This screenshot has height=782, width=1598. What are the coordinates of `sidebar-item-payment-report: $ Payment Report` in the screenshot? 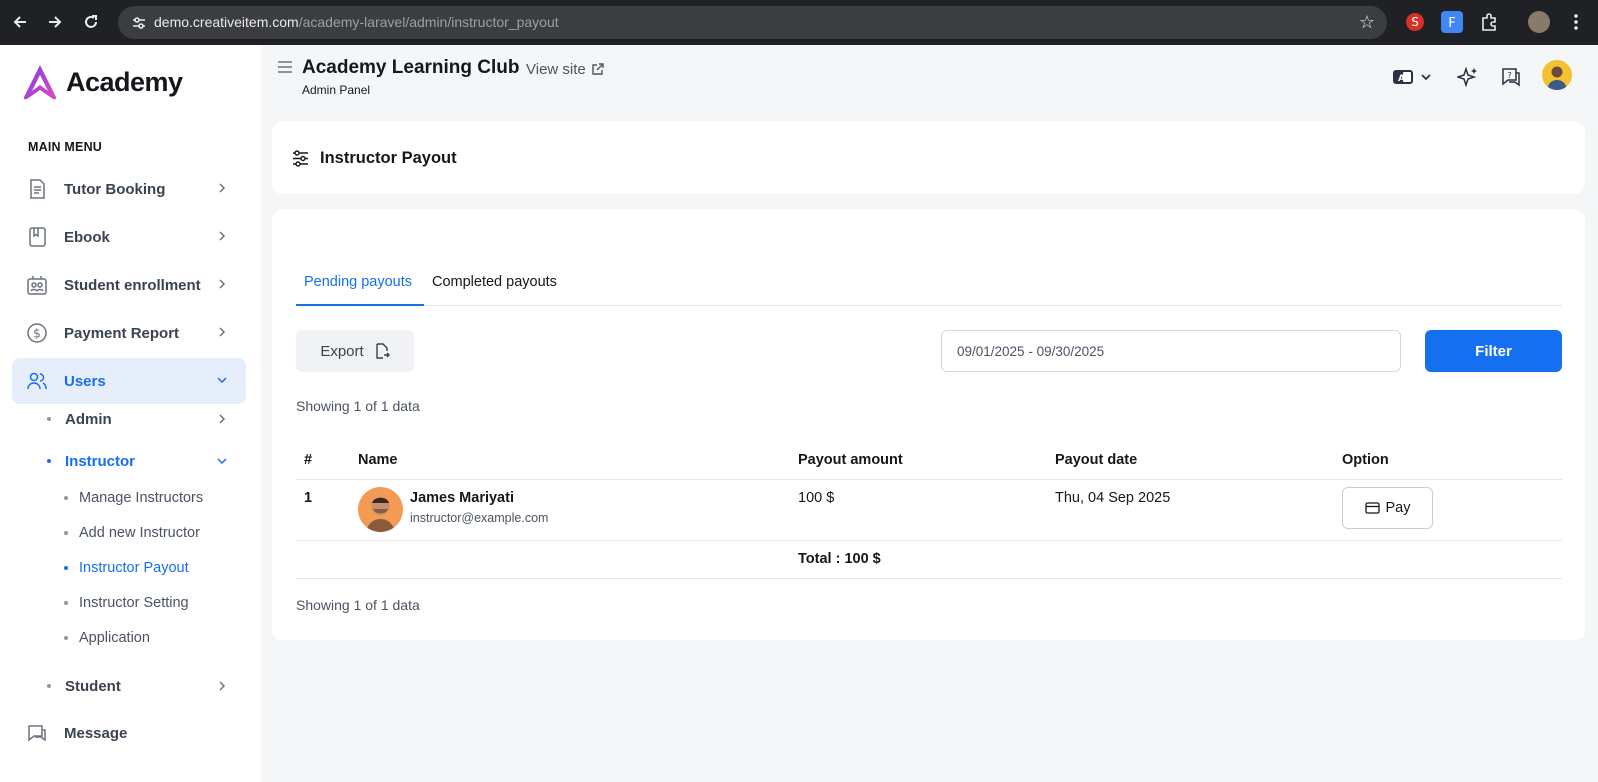 It's located at (129, 333).